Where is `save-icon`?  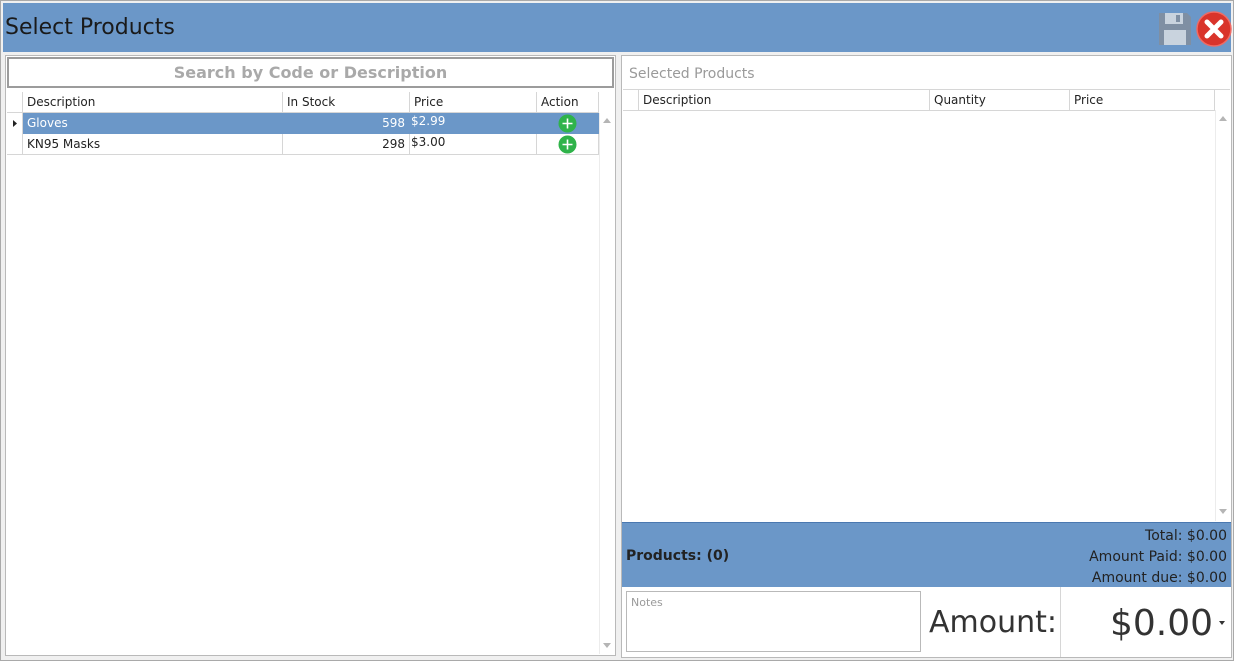
save-icon is located at coordinates (1175, 29).